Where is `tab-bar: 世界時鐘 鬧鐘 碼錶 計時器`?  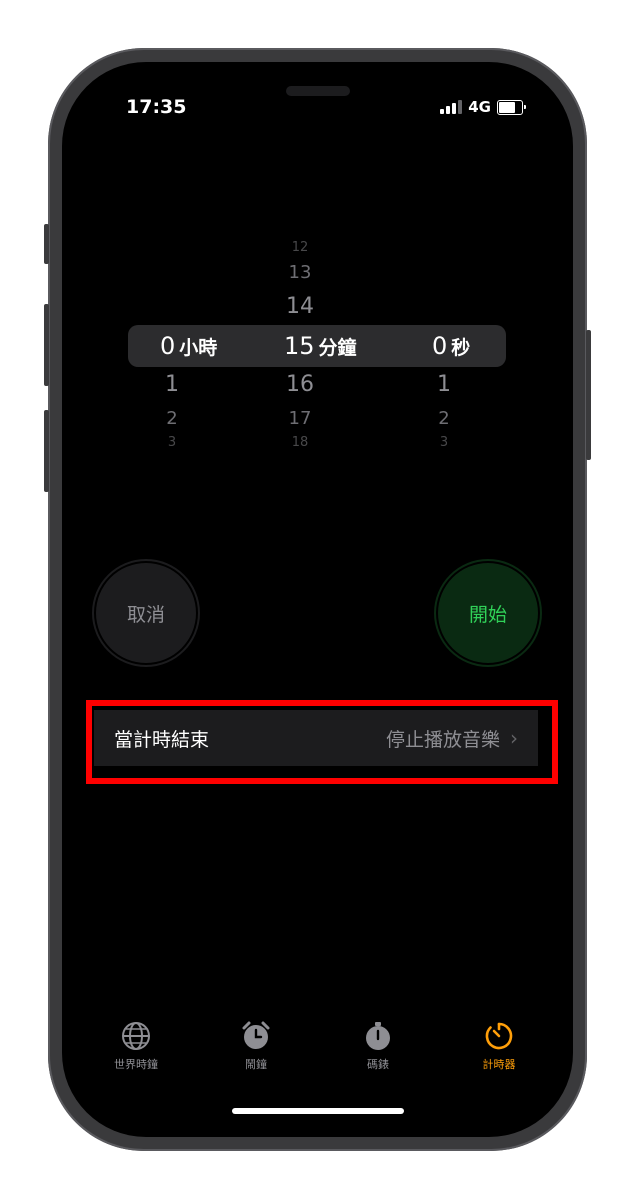
tab-bar: 世界時鐘 鬧鐘 碼錶 計時器 is located at coordinates (317, 1055).